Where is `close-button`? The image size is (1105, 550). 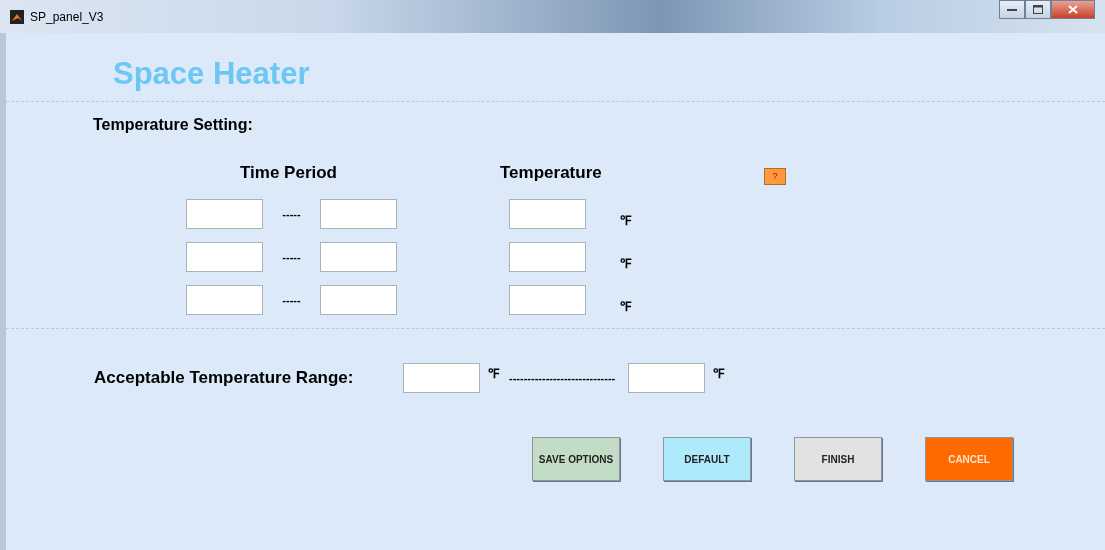 close-button is located at coordinates (1073, 9).